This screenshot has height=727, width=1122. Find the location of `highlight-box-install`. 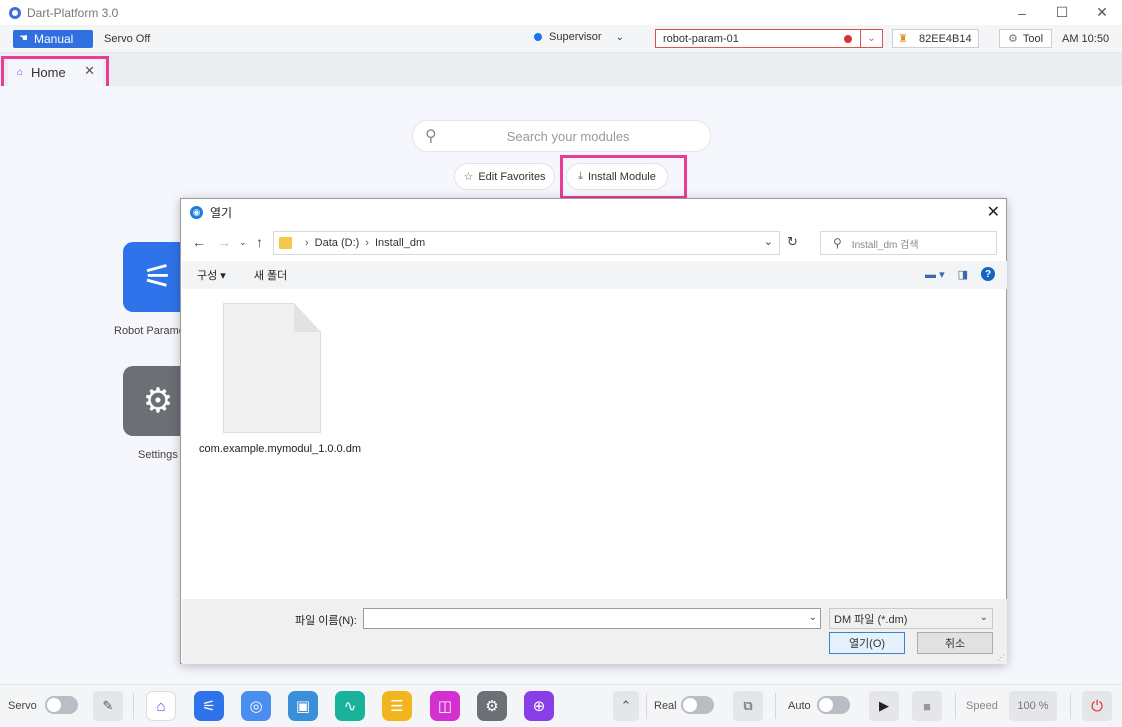

highlight-box-install is located at coordinates (623, 177).